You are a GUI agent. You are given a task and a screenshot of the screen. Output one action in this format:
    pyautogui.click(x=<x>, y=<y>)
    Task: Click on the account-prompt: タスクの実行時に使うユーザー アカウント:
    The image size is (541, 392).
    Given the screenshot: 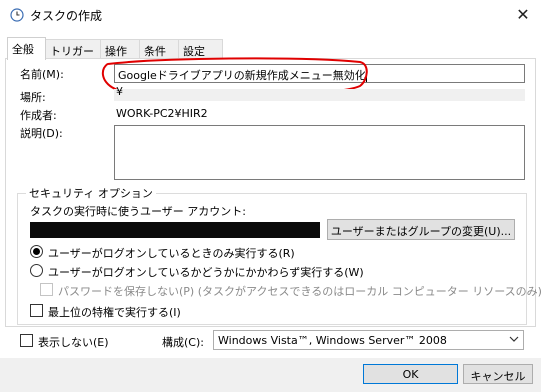 What is the action you would take?
    pyautogui.click(x=138, y=211)
    